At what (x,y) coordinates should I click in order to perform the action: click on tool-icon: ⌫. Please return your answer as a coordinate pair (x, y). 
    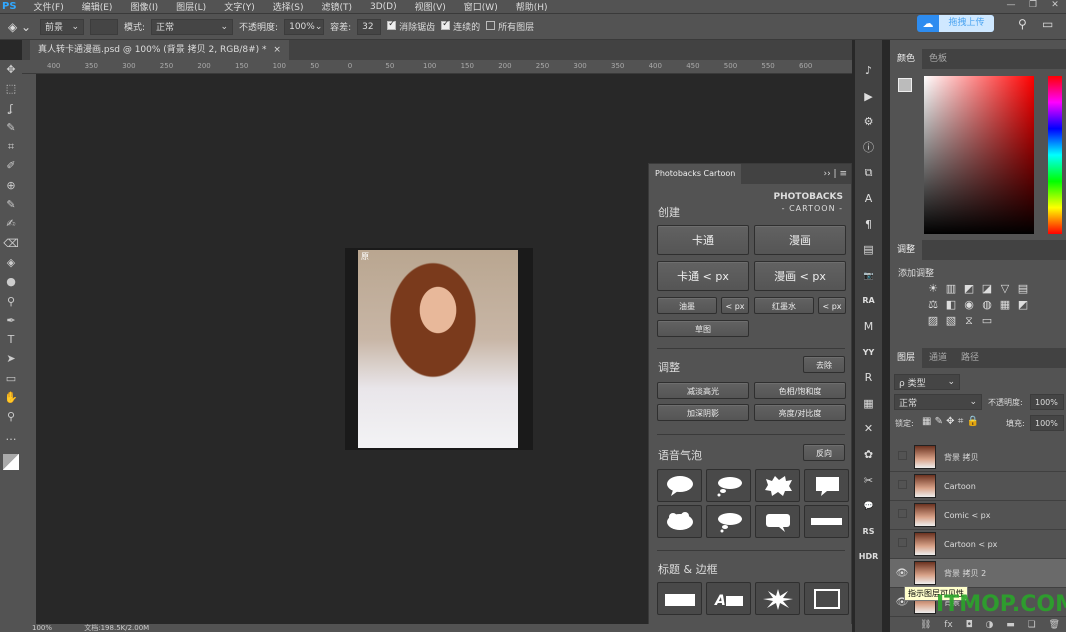
    Looking at the image, I should click on (11, 243).